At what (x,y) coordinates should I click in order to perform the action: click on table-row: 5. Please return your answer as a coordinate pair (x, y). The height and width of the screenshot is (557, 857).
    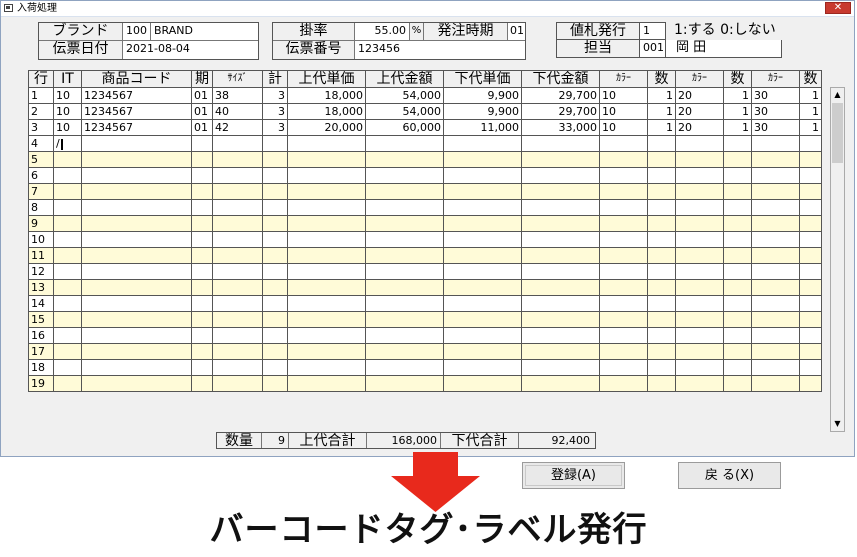
    Looking at the image, I should click on (425, 159).